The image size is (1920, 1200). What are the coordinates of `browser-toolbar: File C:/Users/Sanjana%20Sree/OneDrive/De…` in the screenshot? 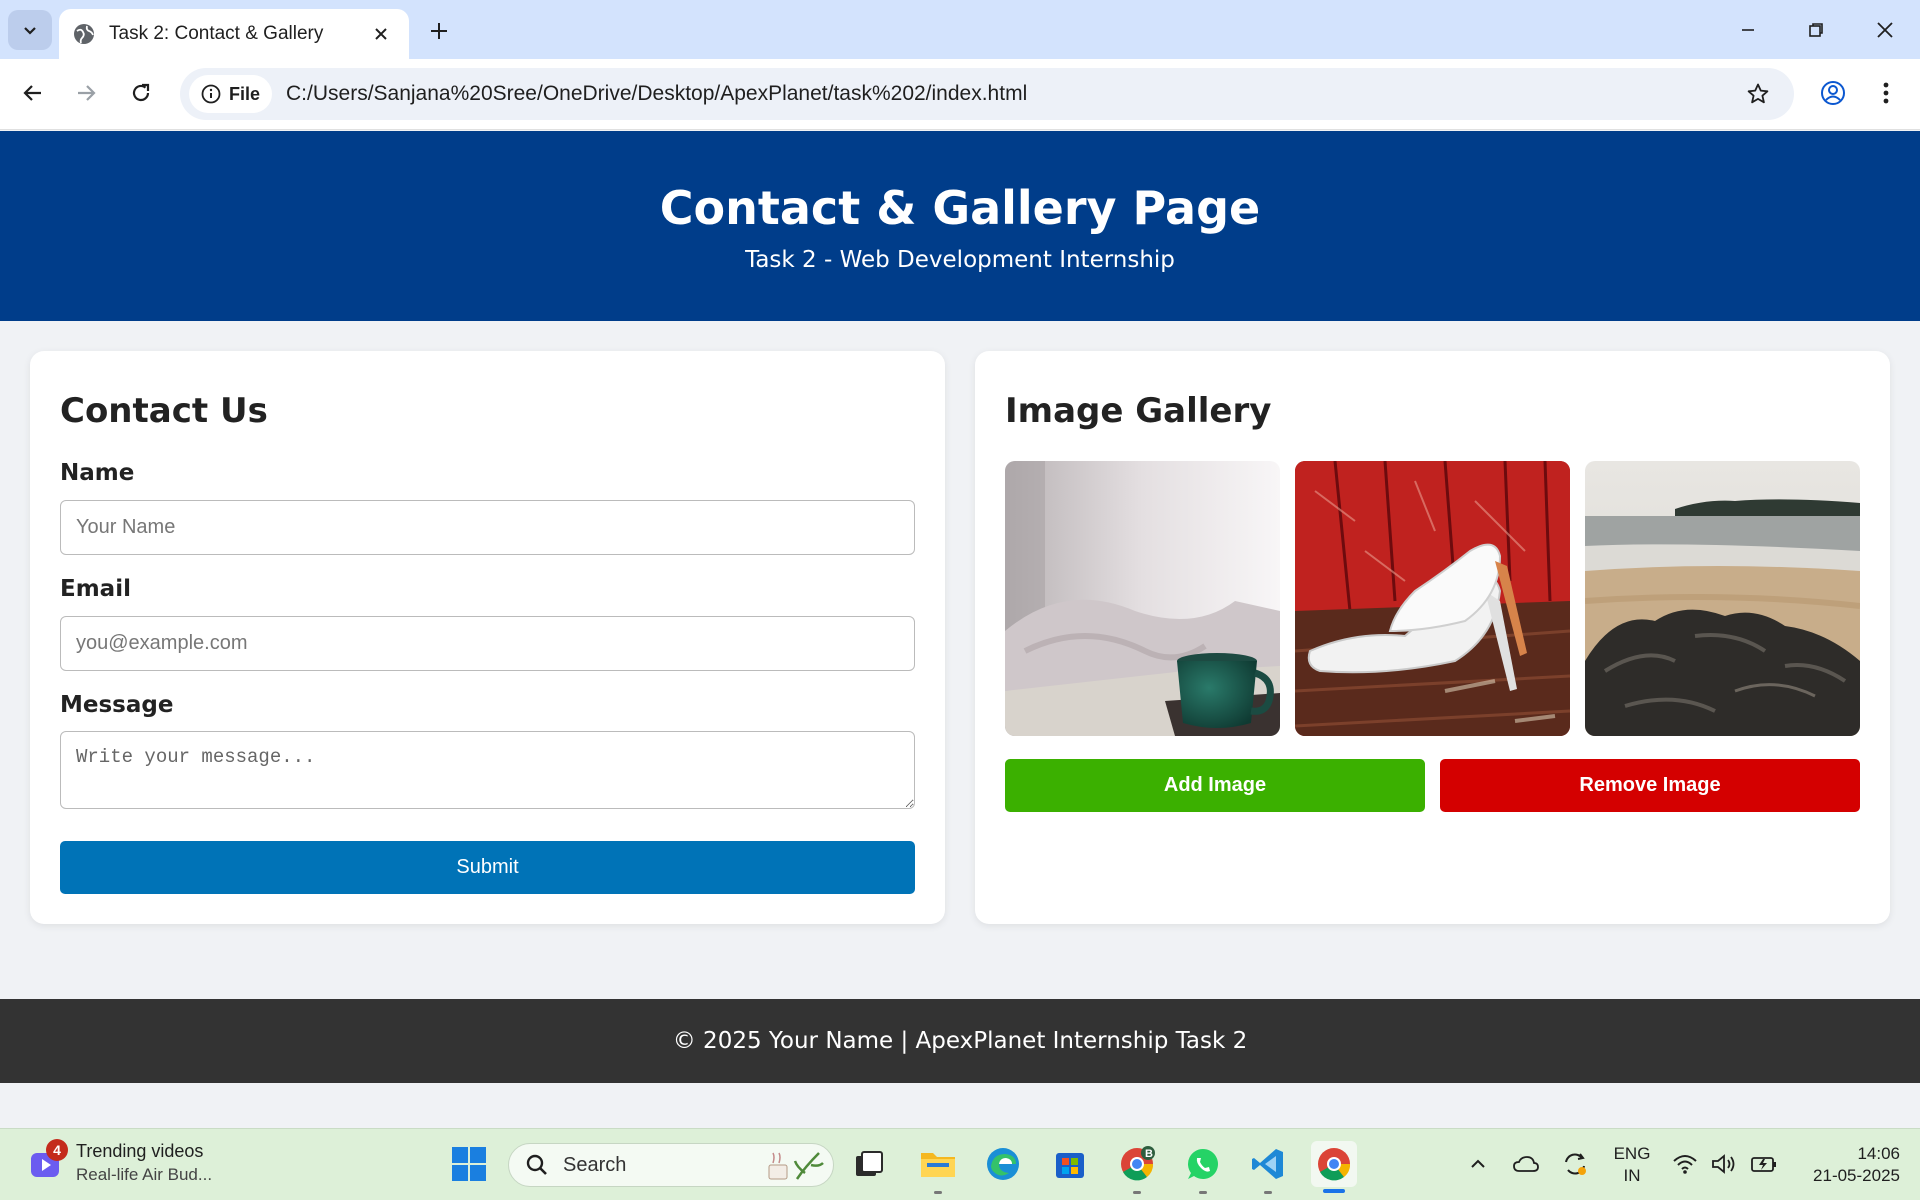 It's located at (960, 94).